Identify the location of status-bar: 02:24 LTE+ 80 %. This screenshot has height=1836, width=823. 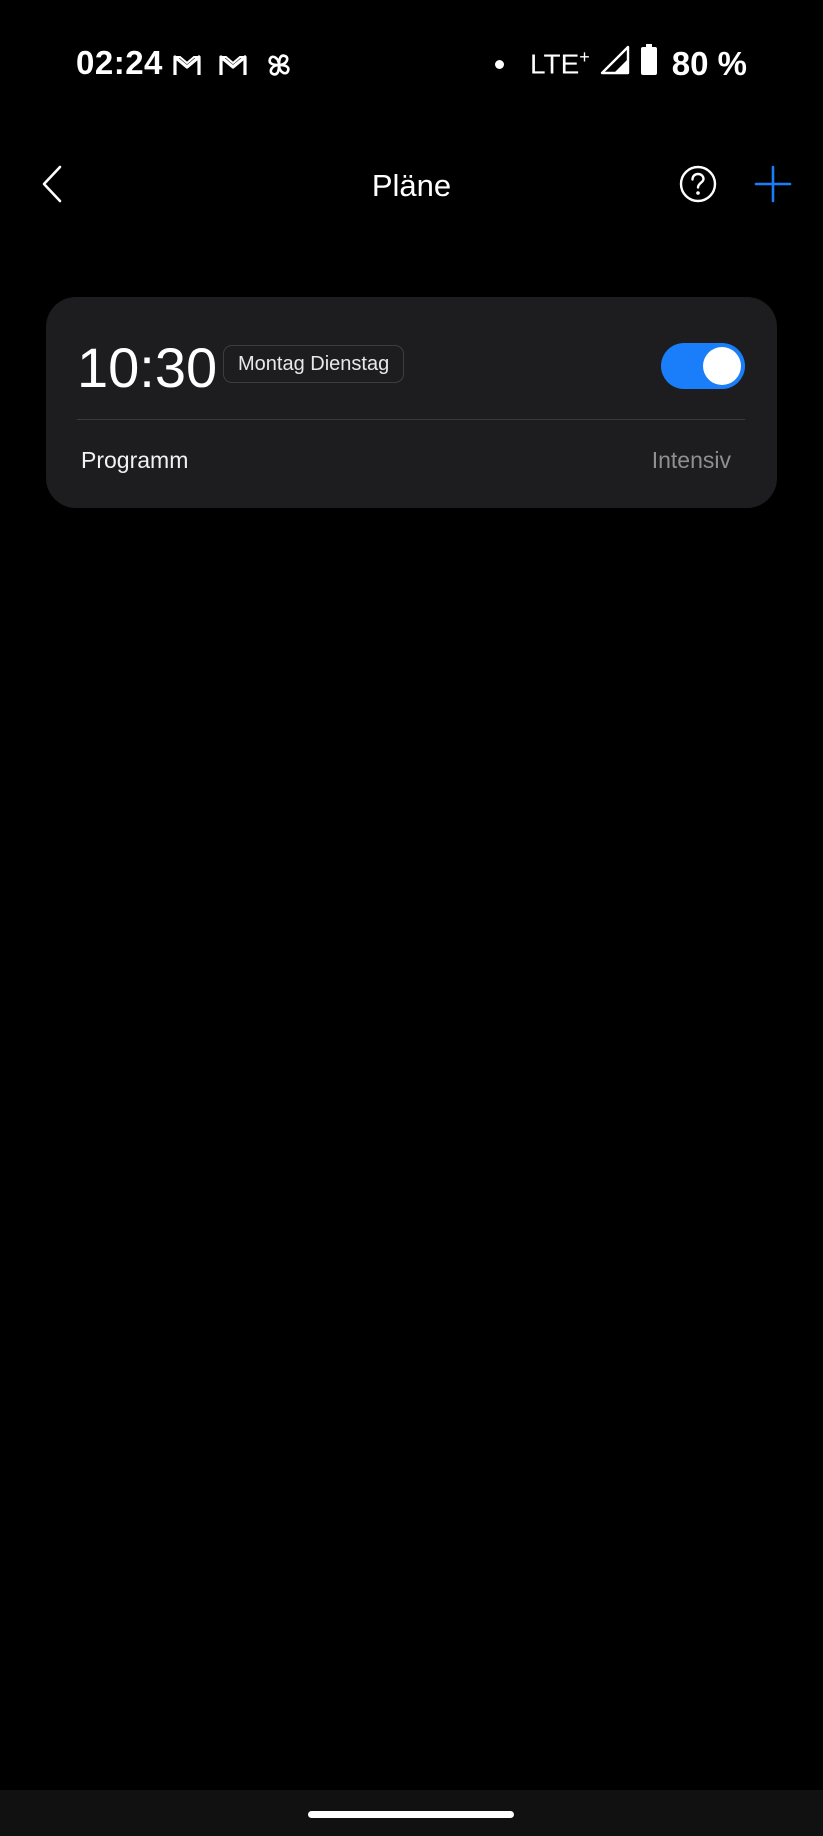
(411, 65).